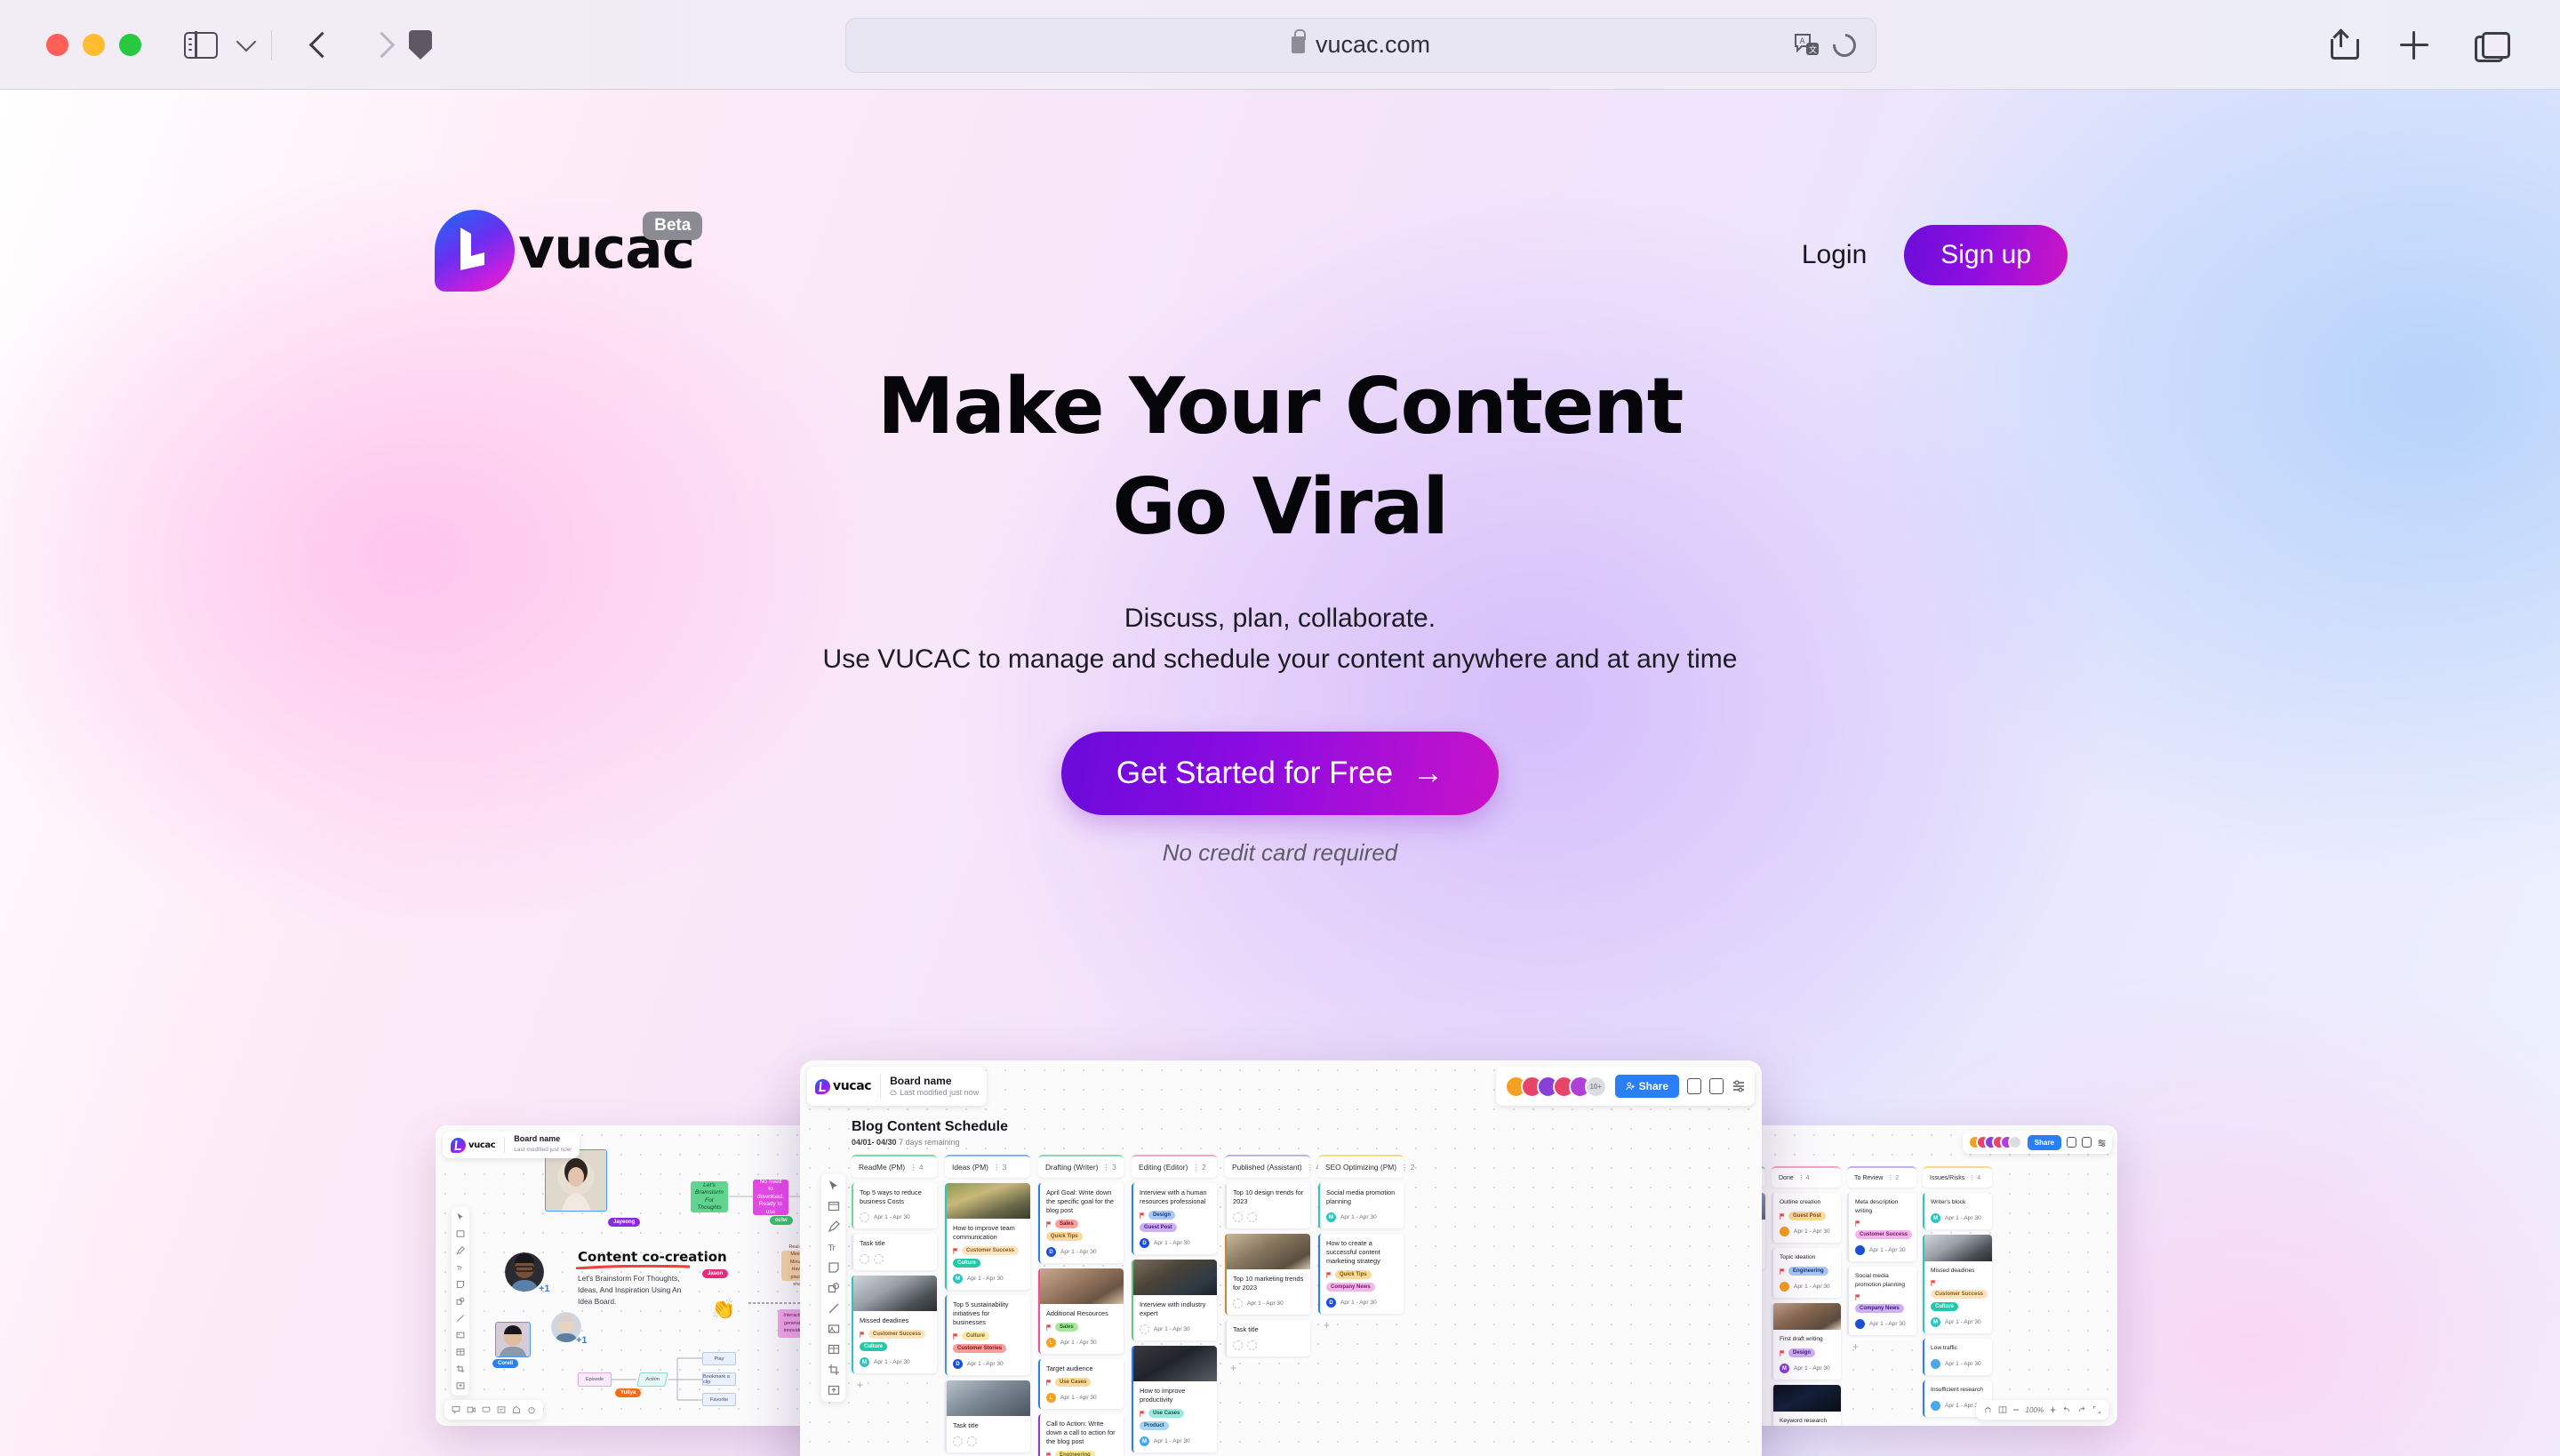 The image size is (2560, 1456). Describe the element at coordinates (1879, 1308) in the screenshot. I see `tag: Company News` at that location.